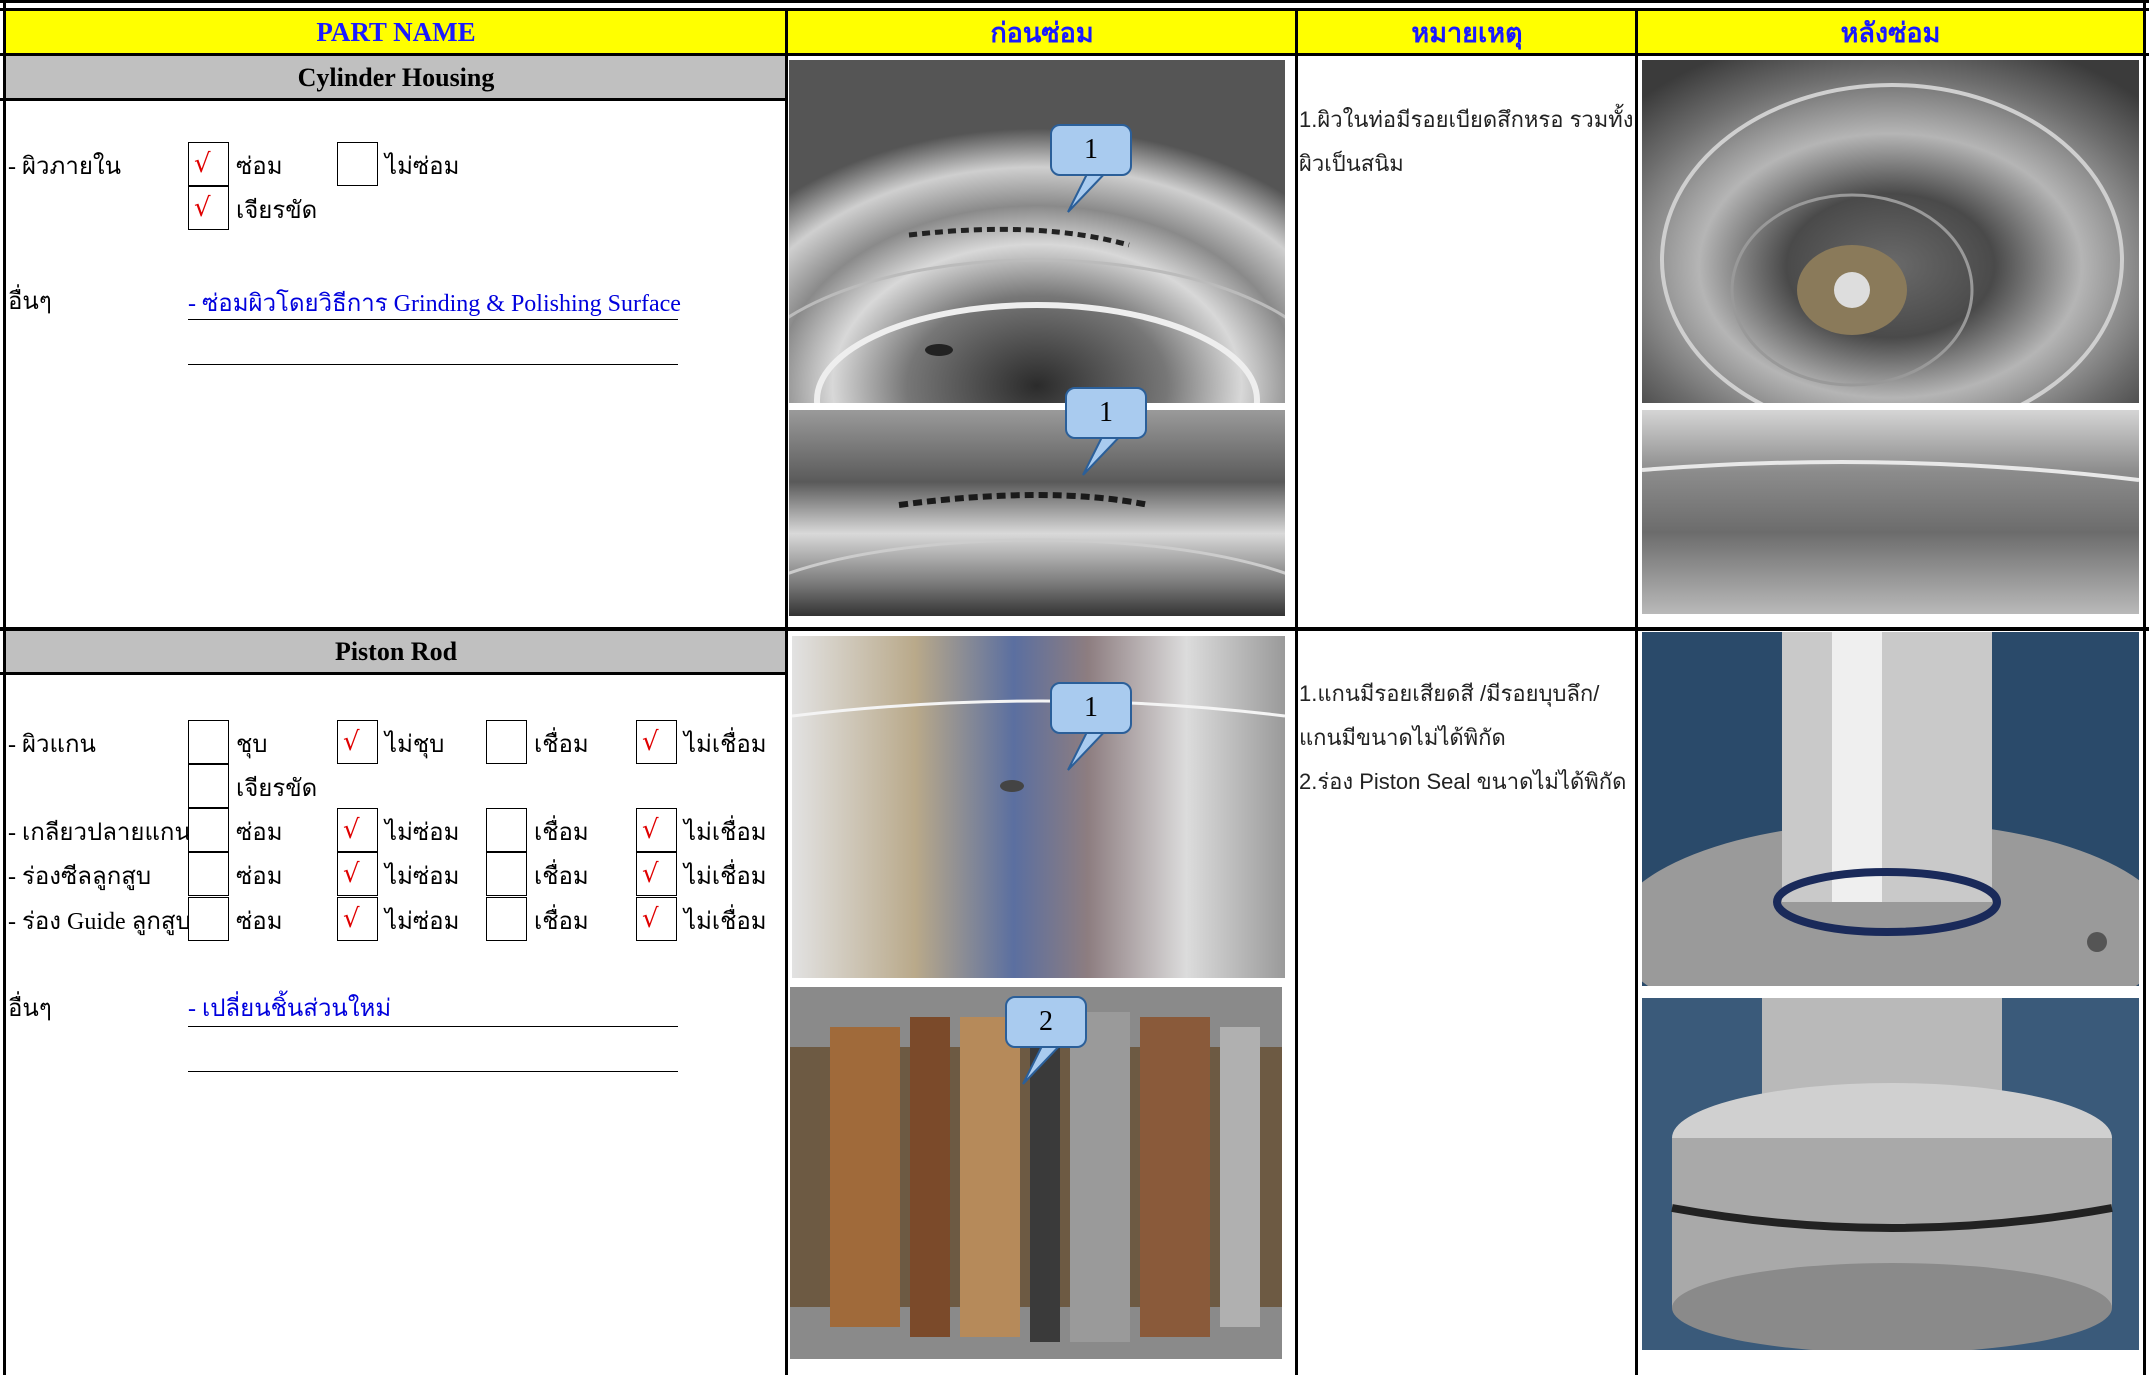 This screenshot has width=2149, height=1375. Describe the element at coordinates (1296, 691) in the screenshot. I see `grid-v2` at that location.